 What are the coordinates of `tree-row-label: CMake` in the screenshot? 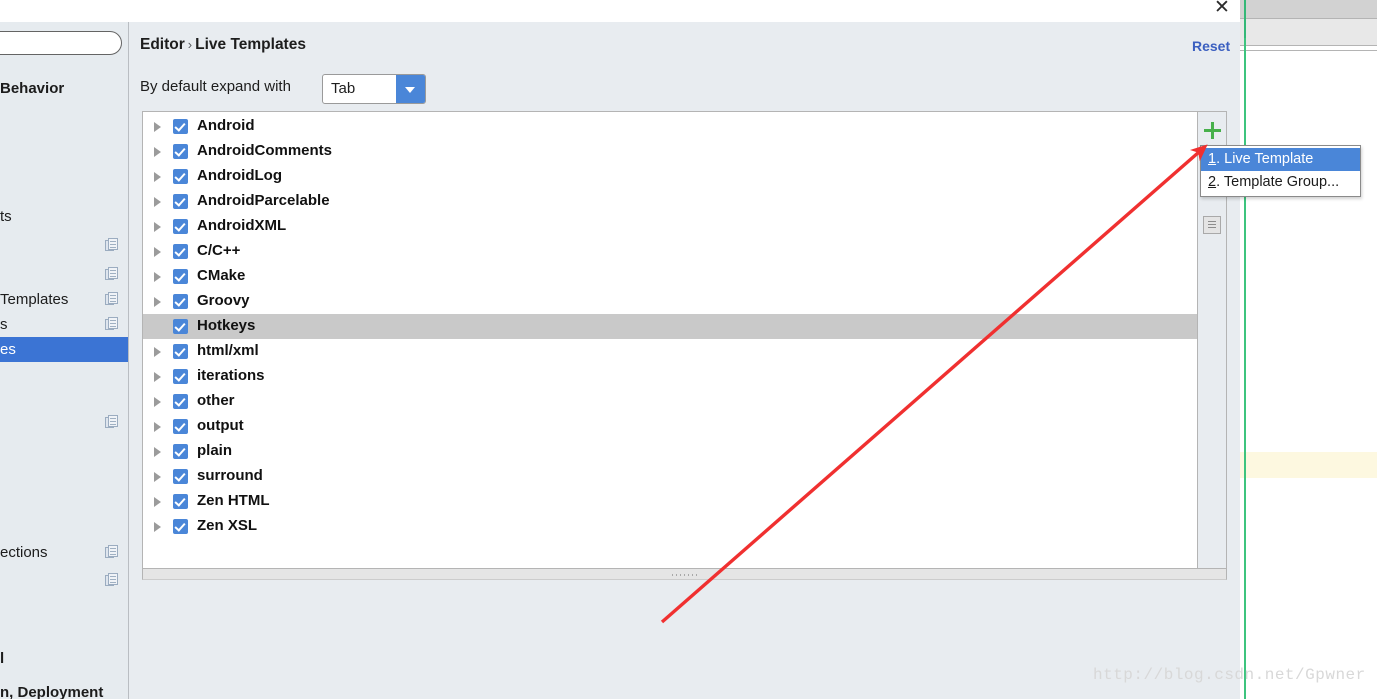 It's located at (221, 275).